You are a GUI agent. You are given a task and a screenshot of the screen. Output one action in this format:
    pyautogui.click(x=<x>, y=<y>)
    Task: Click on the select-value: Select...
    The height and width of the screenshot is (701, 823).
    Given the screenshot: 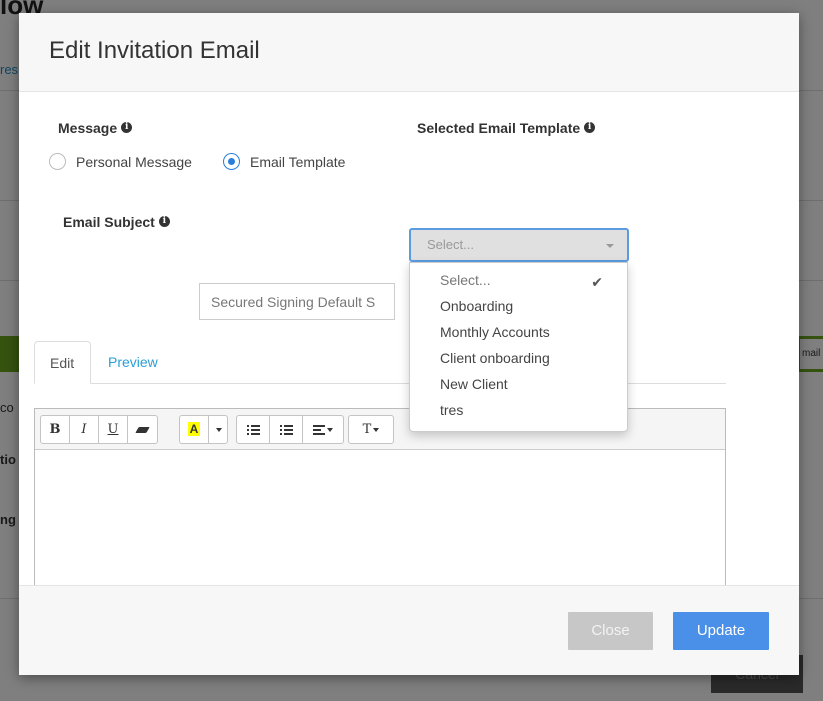 What is the action you would take?
    pyautogui.click(x=450, y=244)
    